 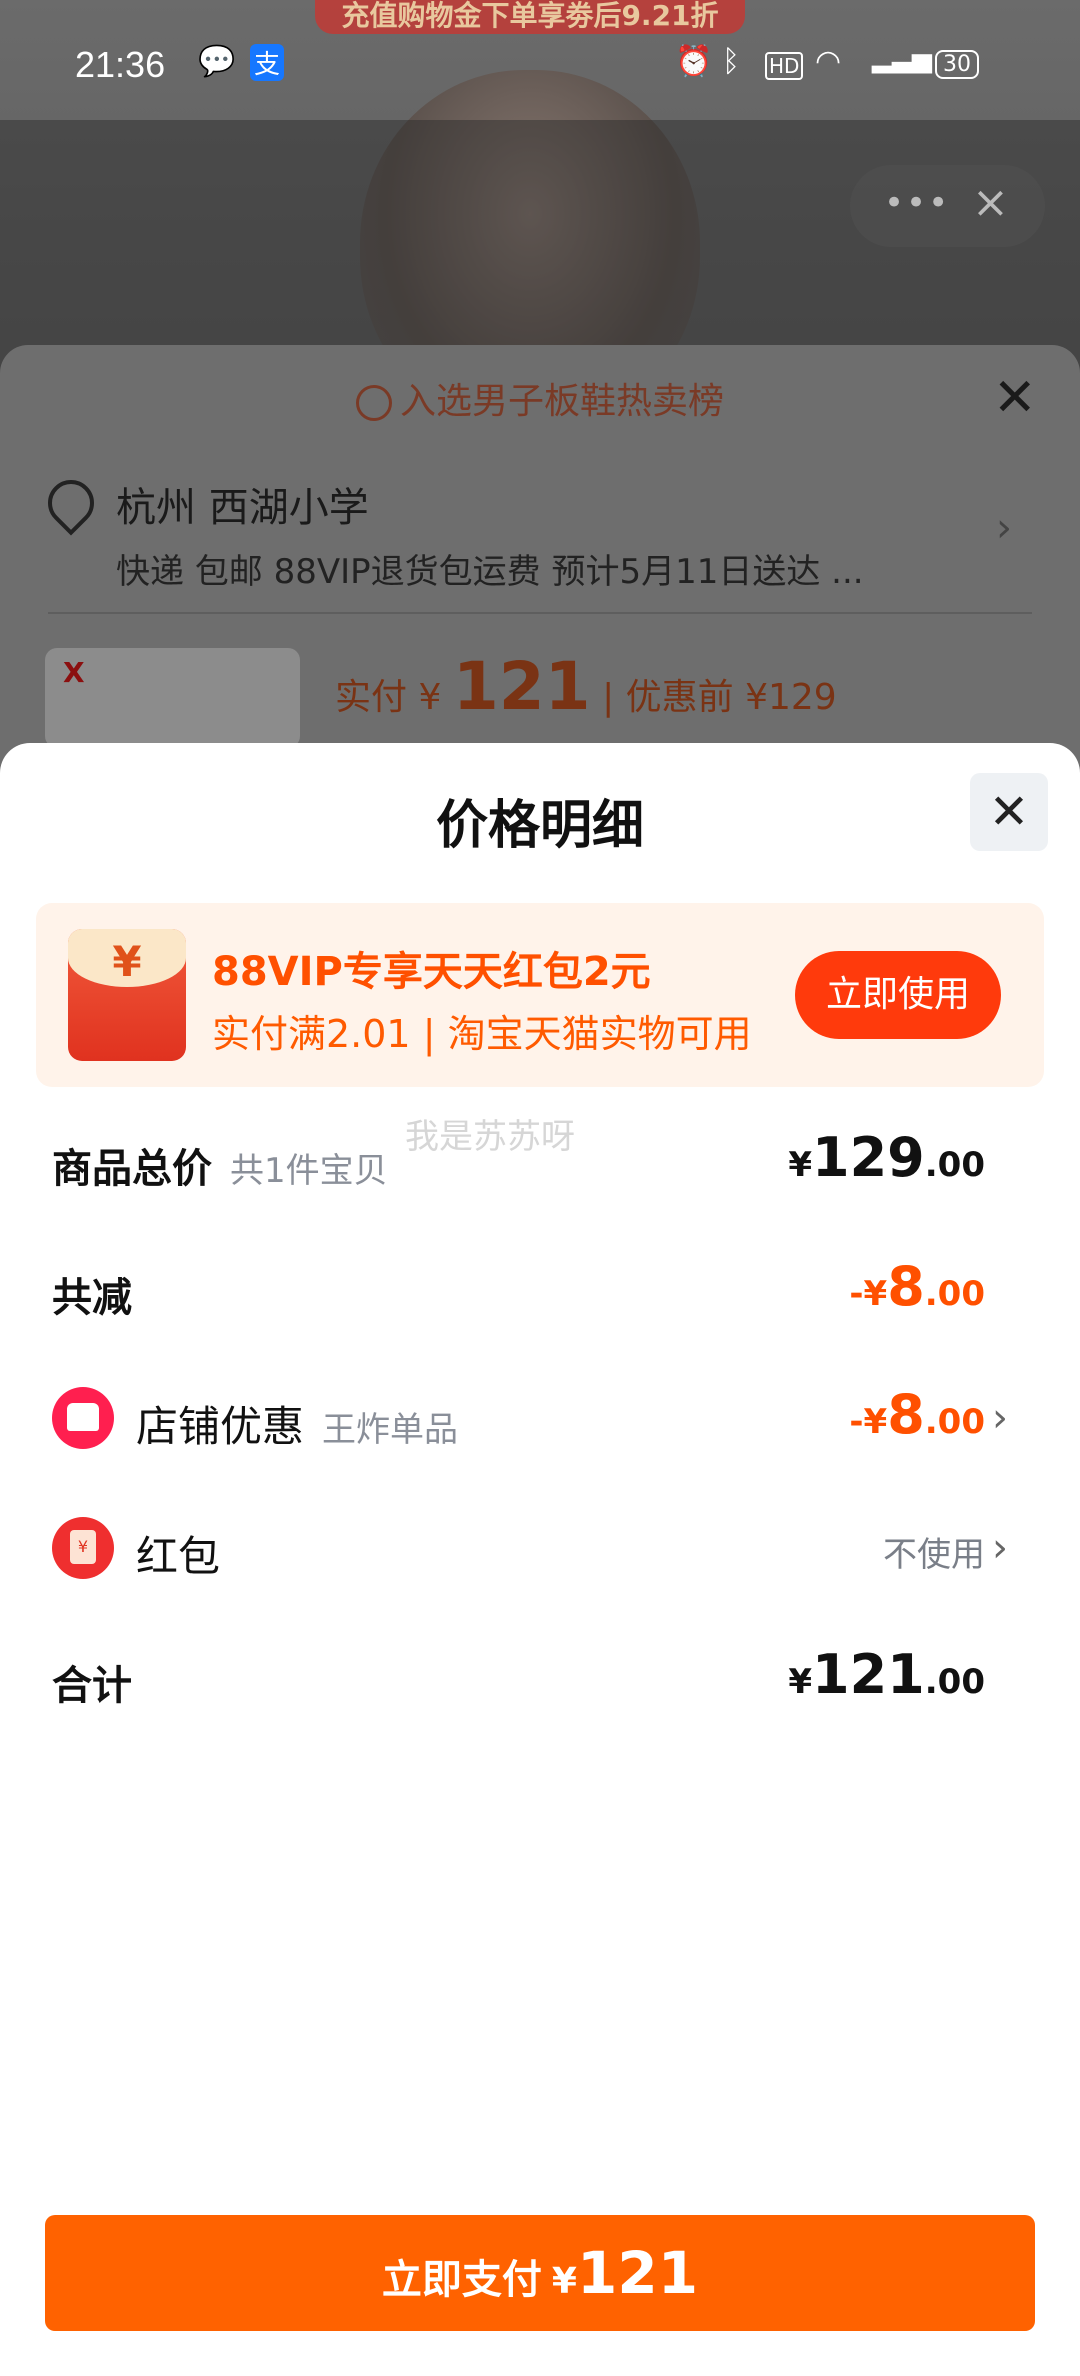 I want to click on hot-rank-badge: 入选男子板鞋热卖榜, so click(x=540, y=398).